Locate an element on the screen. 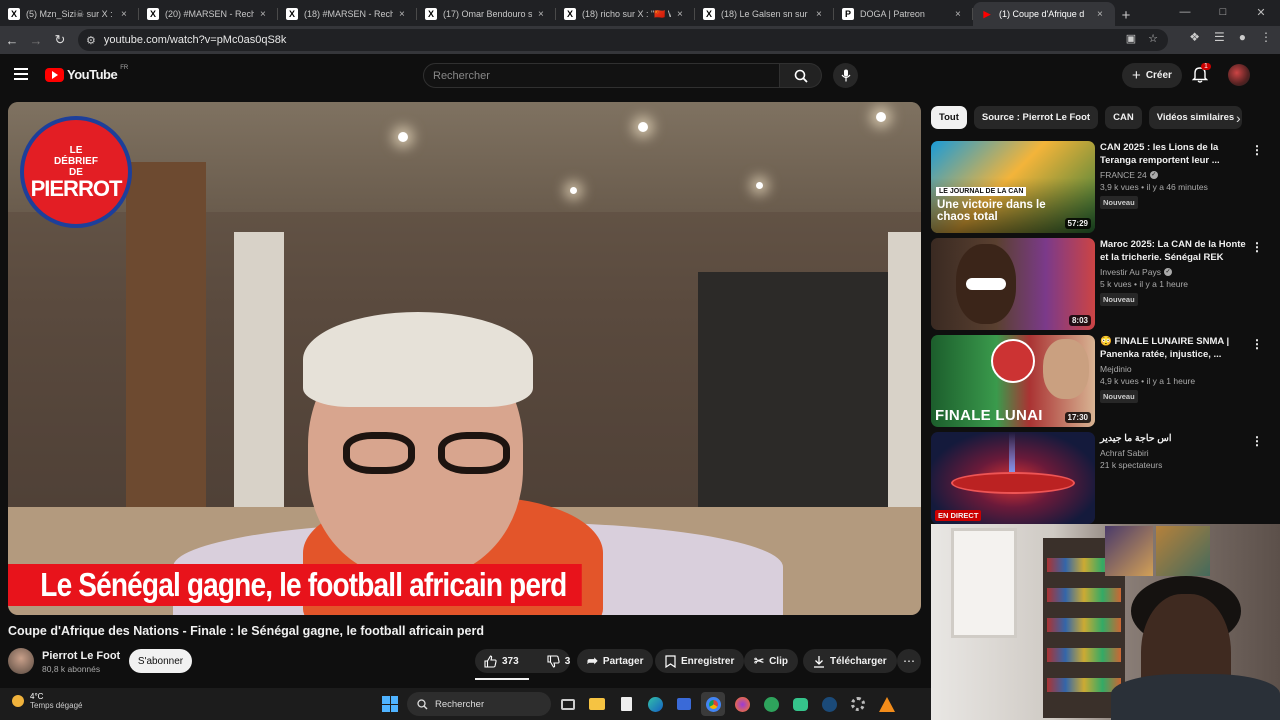 This screenshot has width=1280, height=720. filter-chip: Vidéos similaires is located at coordinates (1195, 117).